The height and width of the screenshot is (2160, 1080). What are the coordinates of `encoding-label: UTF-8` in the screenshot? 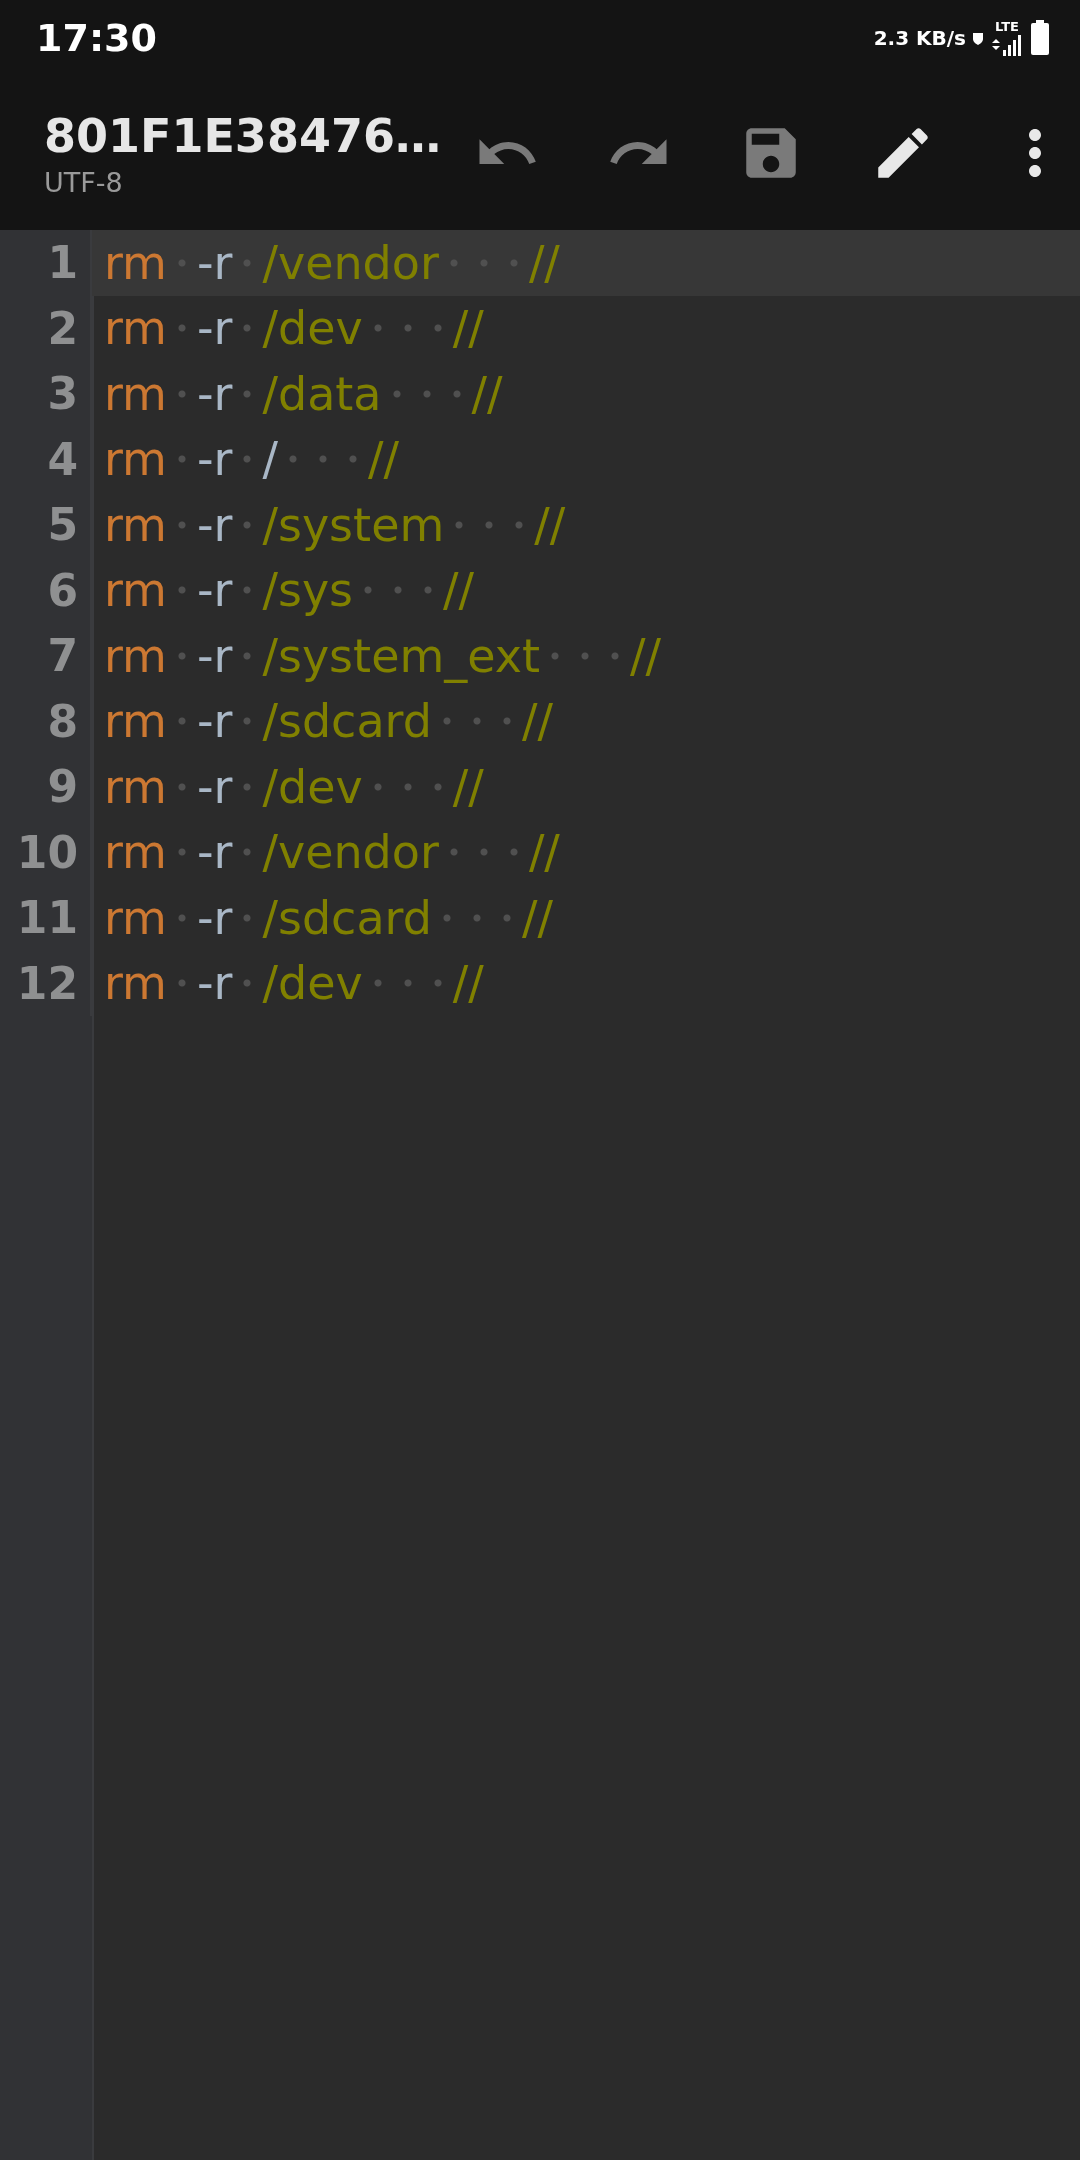 It's located at (84, 182).